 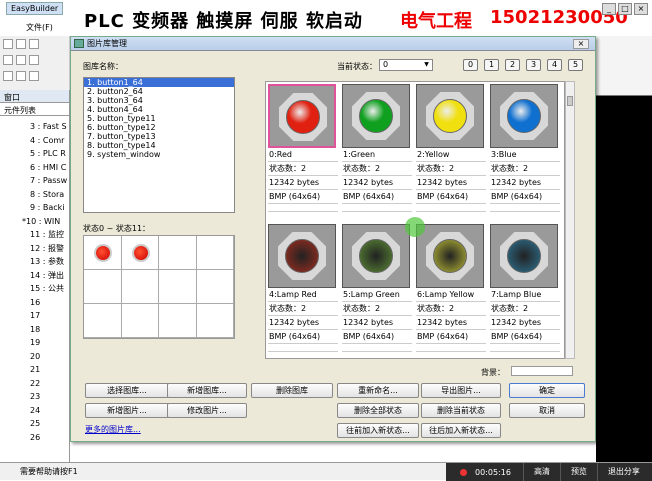 I want to click on list-item: 23, so click(x=34, y=397).